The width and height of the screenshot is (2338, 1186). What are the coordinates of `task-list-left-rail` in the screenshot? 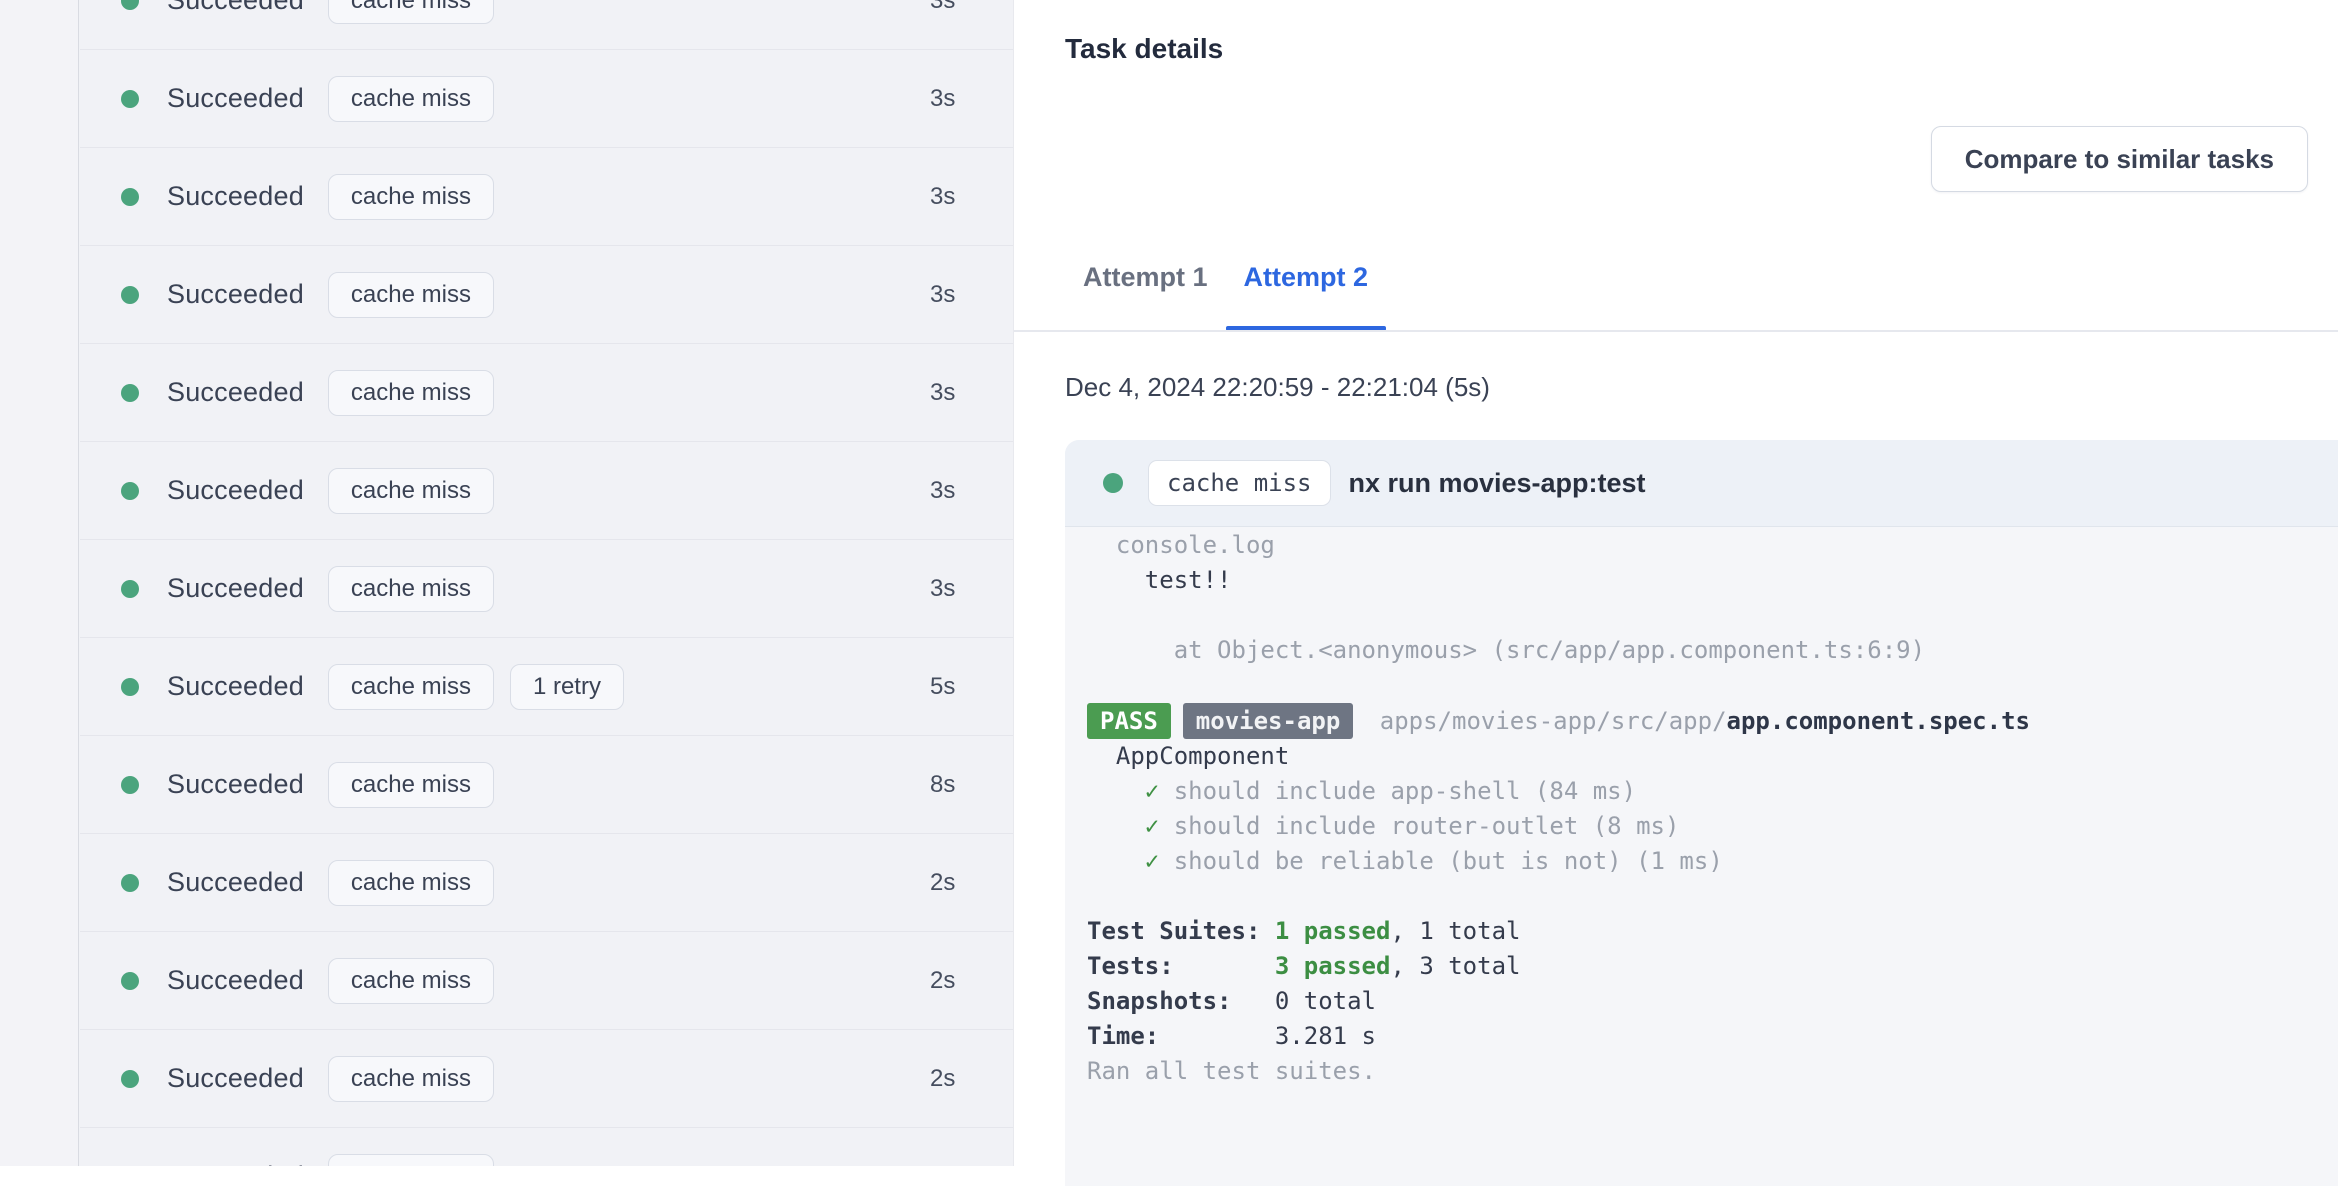 It's located at (39, 583).